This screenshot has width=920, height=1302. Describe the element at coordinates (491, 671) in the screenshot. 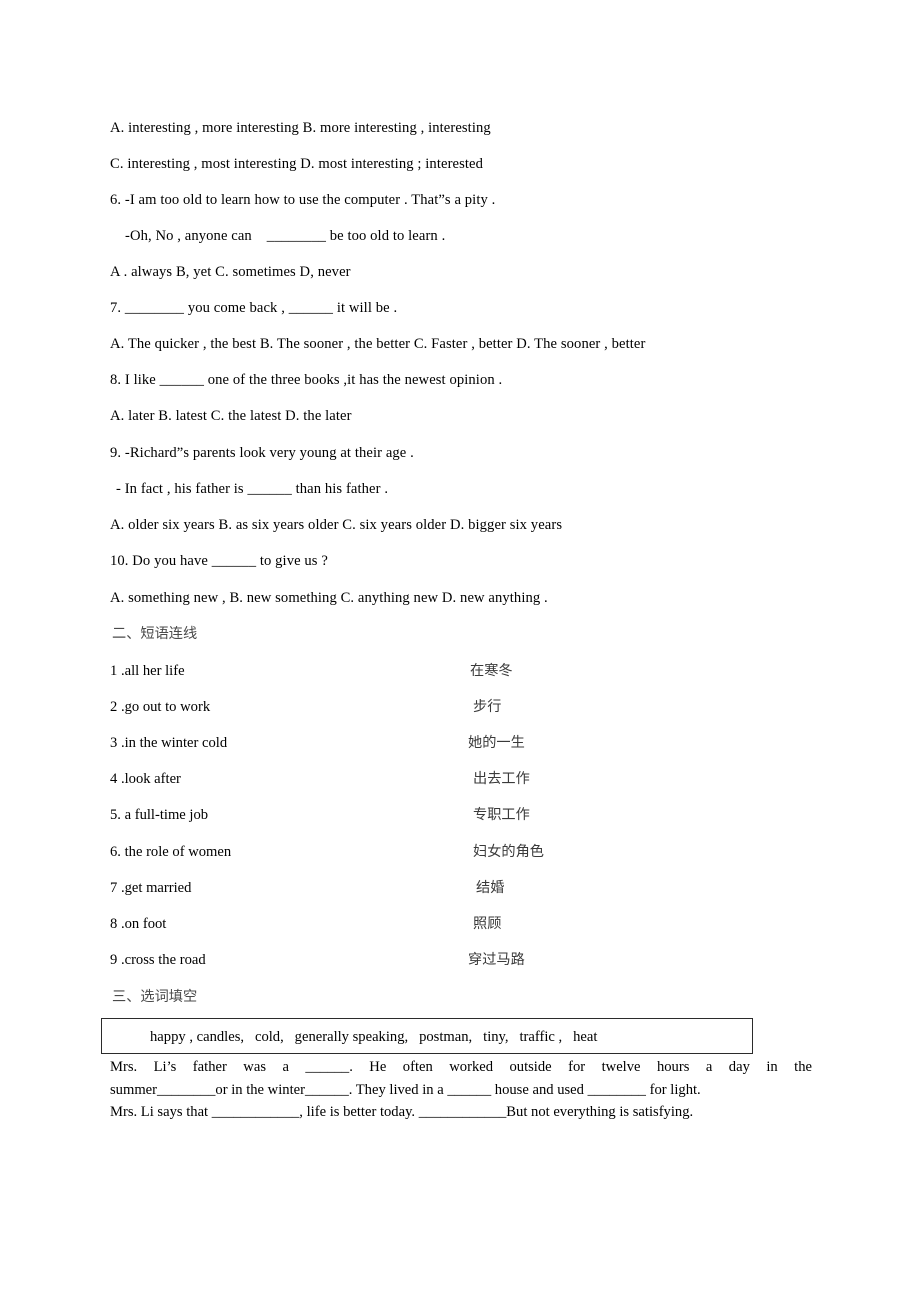

I see `match-item-chinese: 在寒冬` at that location.